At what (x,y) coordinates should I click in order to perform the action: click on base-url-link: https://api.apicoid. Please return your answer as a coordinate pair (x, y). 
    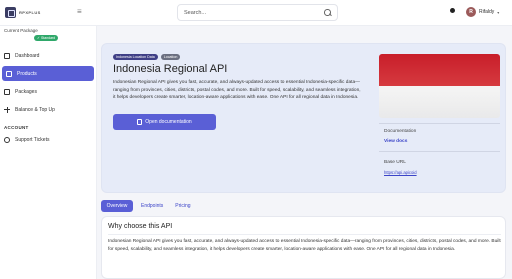
    Looking at the image, I should click on (400, 172).